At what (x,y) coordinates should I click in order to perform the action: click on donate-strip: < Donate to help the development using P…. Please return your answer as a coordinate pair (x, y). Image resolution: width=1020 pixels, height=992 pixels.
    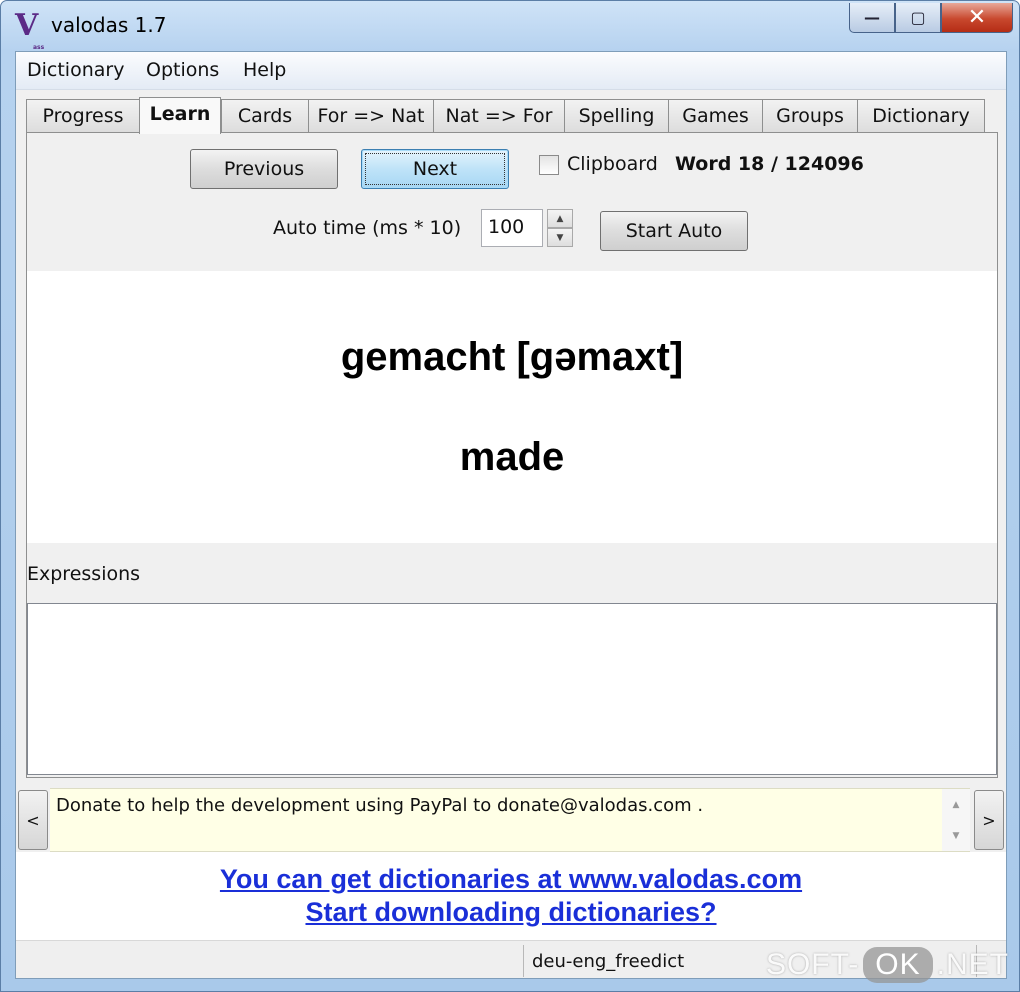
    Looking at the image, I should click on (511, 820).